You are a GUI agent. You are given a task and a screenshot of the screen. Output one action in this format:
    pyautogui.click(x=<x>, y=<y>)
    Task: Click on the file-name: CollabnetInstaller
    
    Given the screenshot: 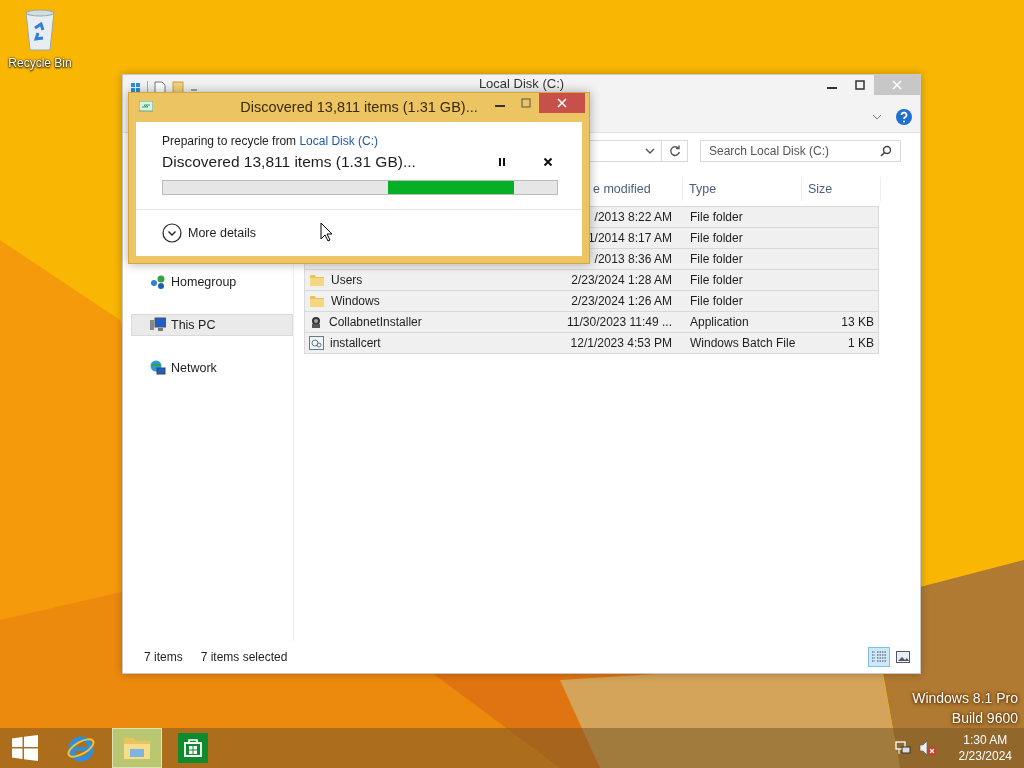 What is the action you would take?
    pyautogui.click(x=375, y=322)
    